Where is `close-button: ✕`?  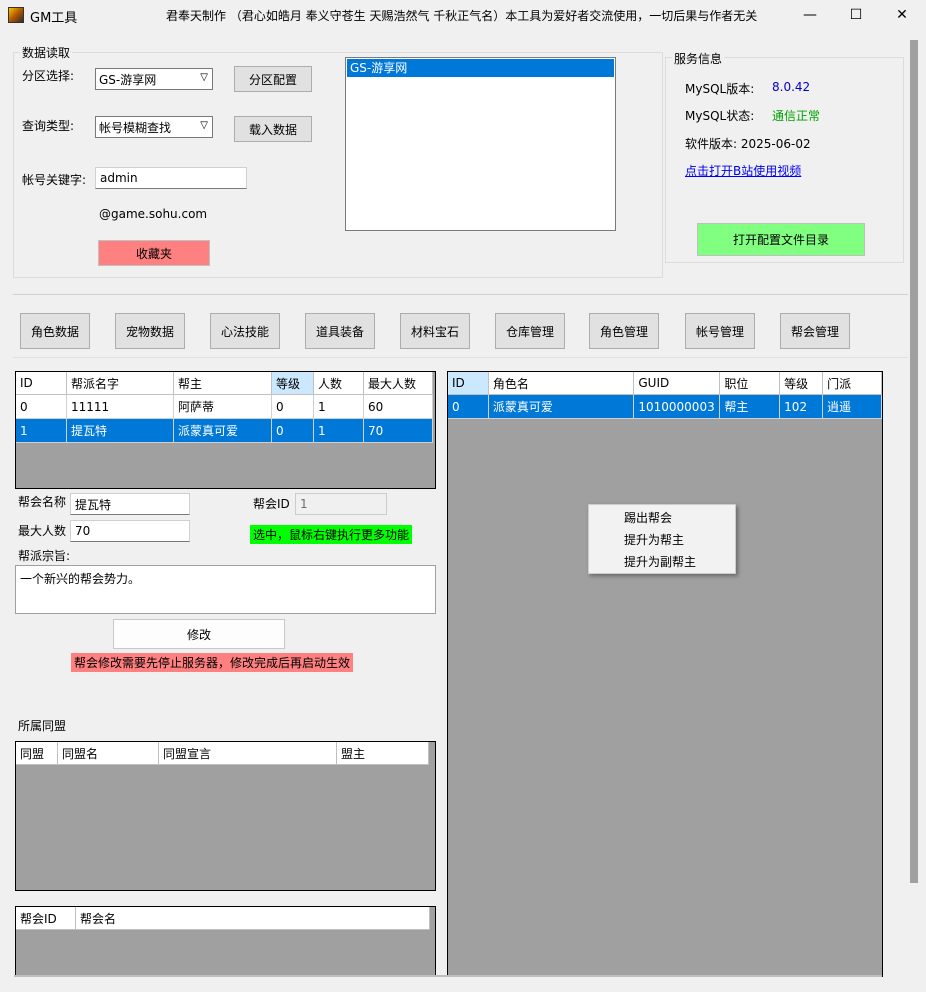
close-button: ✕ is located at coordinates (902, 15).